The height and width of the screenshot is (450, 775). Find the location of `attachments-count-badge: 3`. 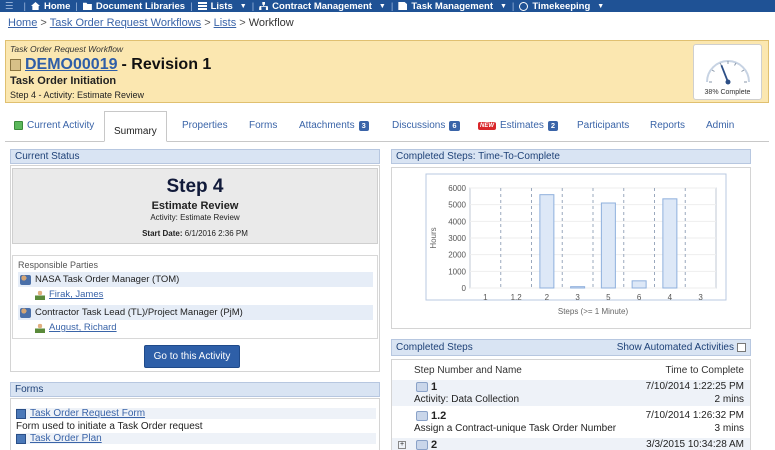

attachments-count-badge: 3 is located at coordinates (363, 125).